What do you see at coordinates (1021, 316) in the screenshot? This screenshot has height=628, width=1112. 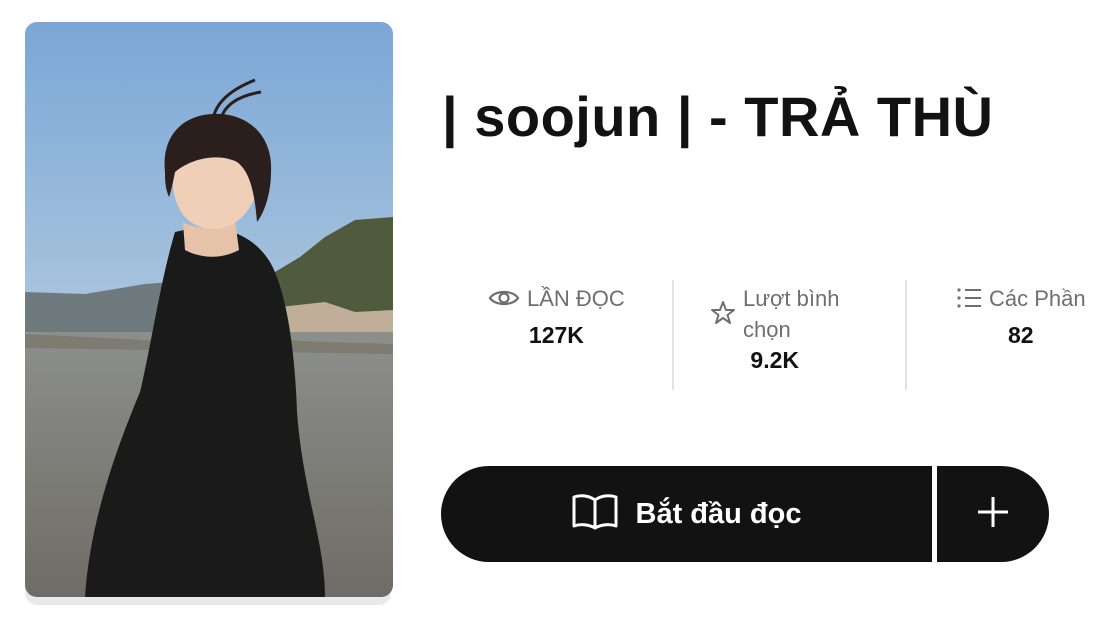 I see `stat-parts: Các Phần 82` at bounding box center [1021, 316].